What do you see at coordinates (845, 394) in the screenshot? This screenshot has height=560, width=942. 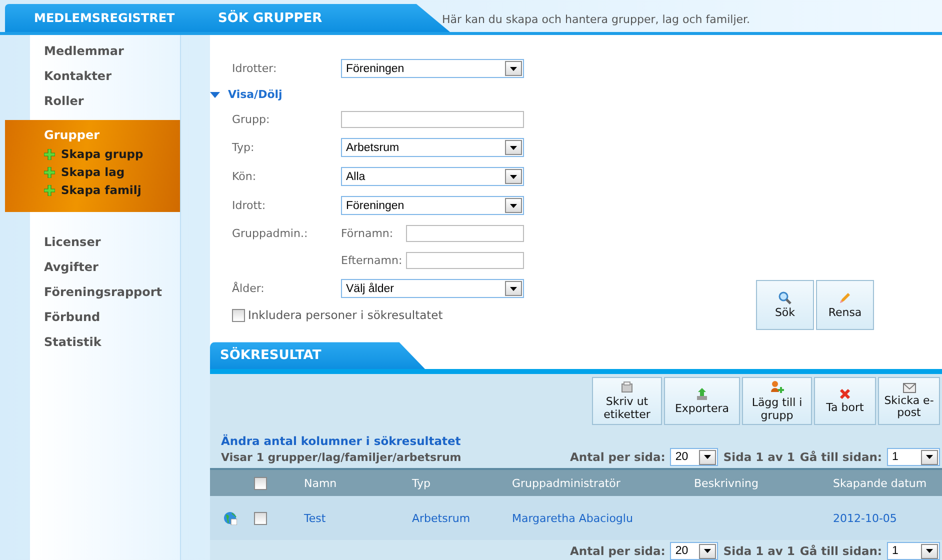 I see `delete-icon` at bounding box center [845, 394].